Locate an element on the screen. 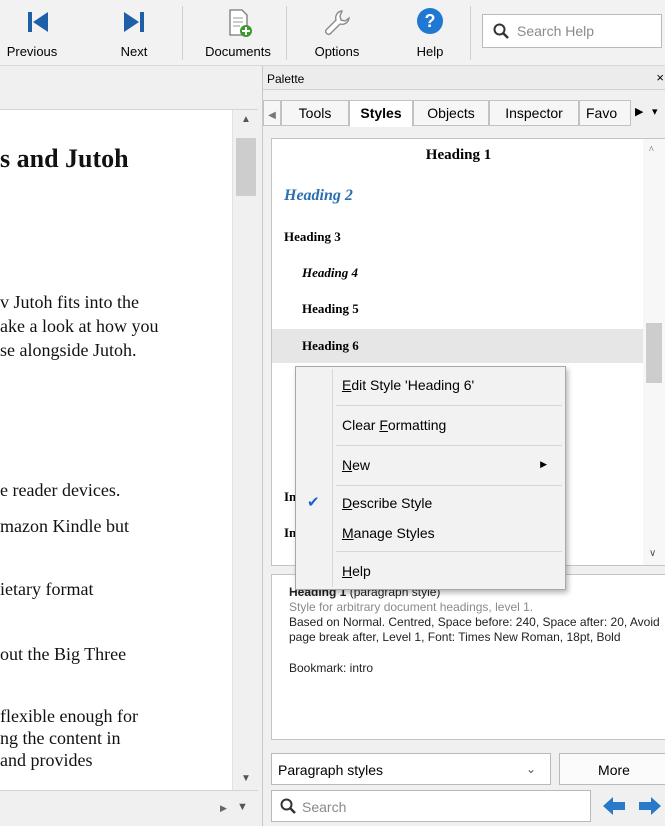 Image resolution: width=665 pixels, height=826 pixels. tab-favourites: Favo is located at coordinates (605, 113).